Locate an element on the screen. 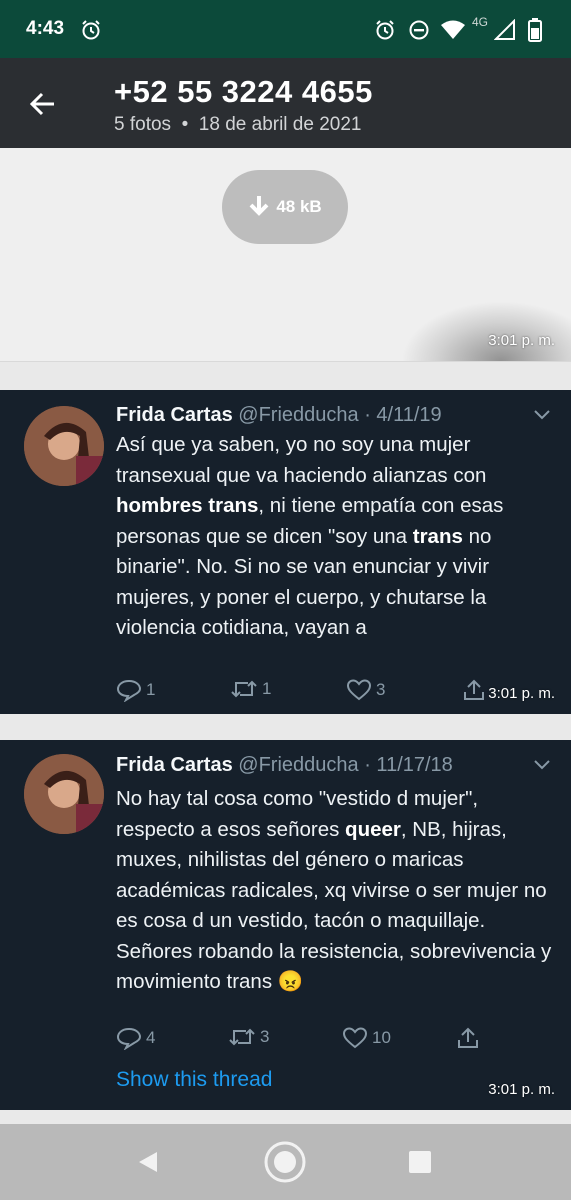  retweet-action: 1 is located at coordinates (250, 689).